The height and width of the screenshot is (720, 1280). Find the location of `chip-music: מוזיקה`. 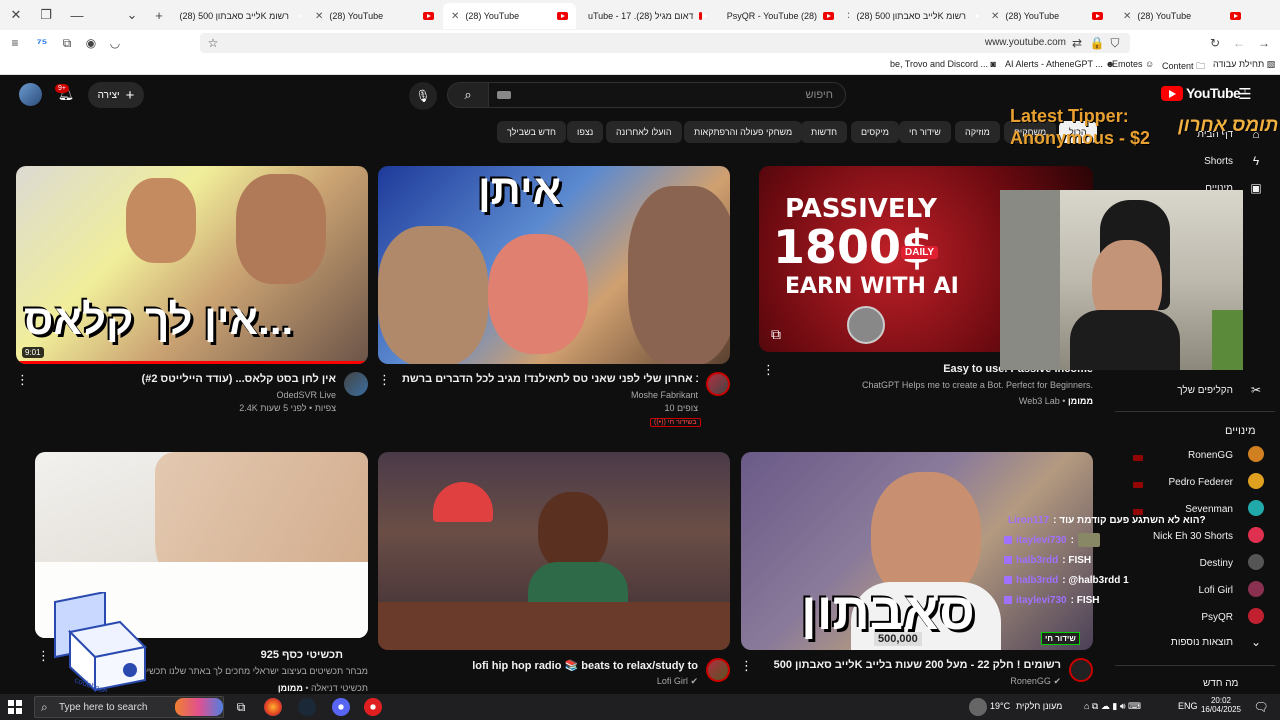

chip-music: מוזיקה is located at coordinates (977, 132).